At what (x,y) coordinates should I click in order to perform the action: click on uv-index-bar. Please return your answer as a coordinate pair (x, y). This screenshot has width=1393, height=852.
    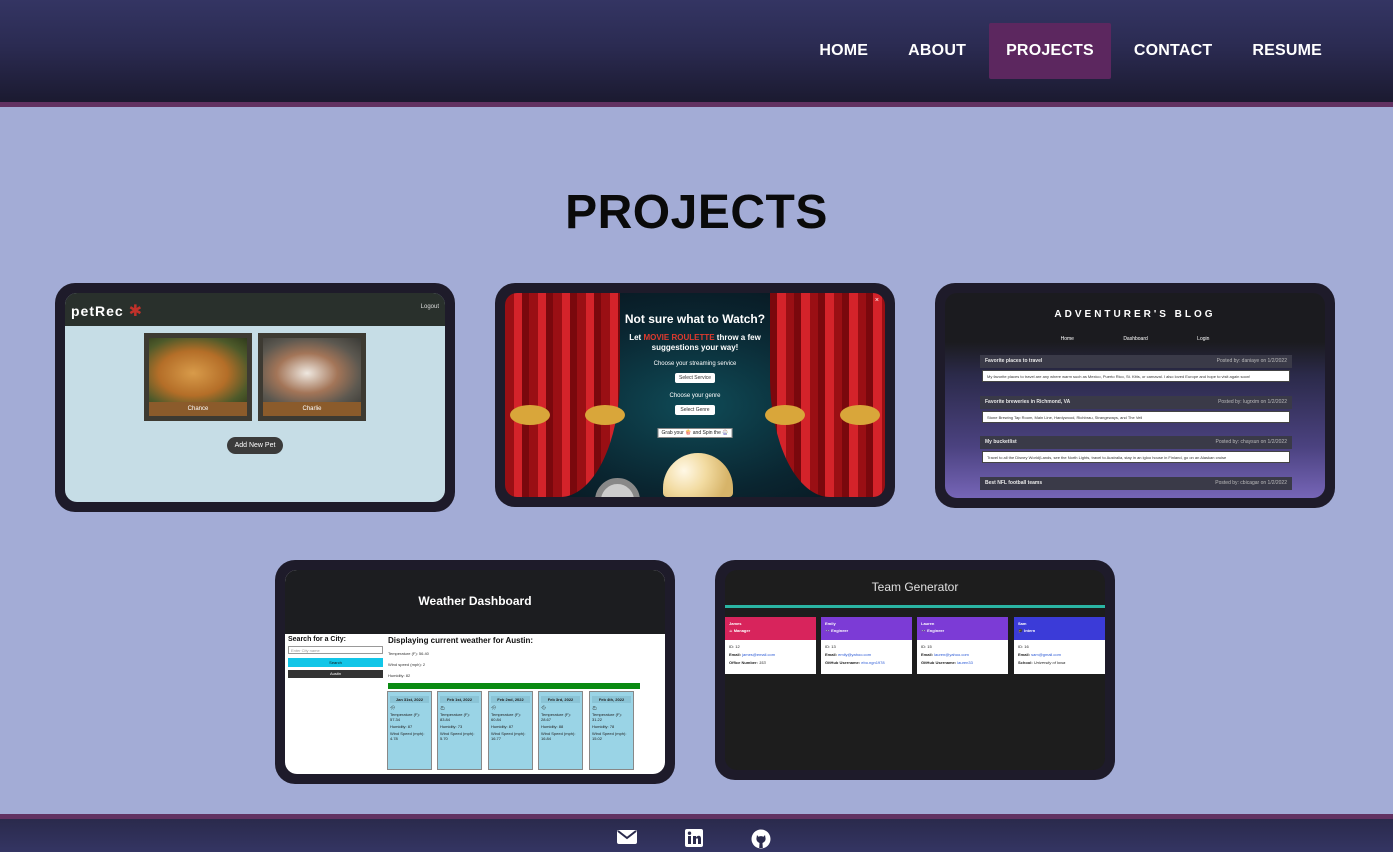
    Looking at the image, I should click on (514, 686).